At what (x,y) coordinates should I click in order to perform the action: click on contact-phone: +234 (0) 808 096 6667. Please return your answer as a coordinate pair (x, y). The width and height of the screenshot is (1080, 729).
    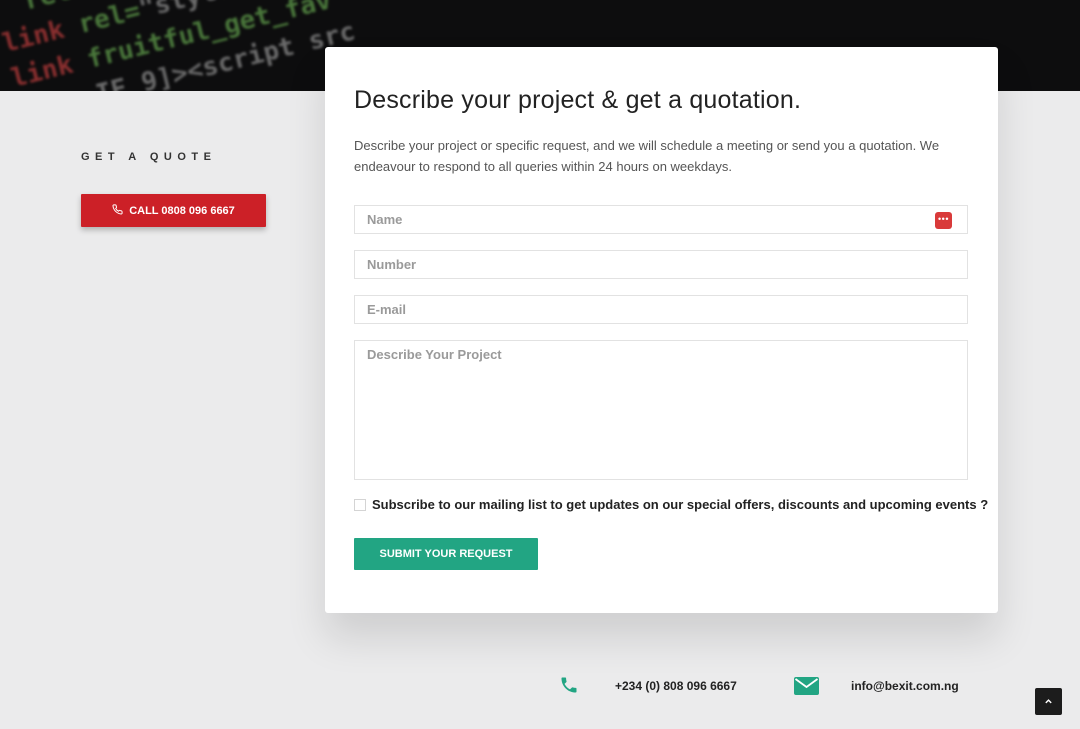
    Looking at the image, I should click on (676, 686).